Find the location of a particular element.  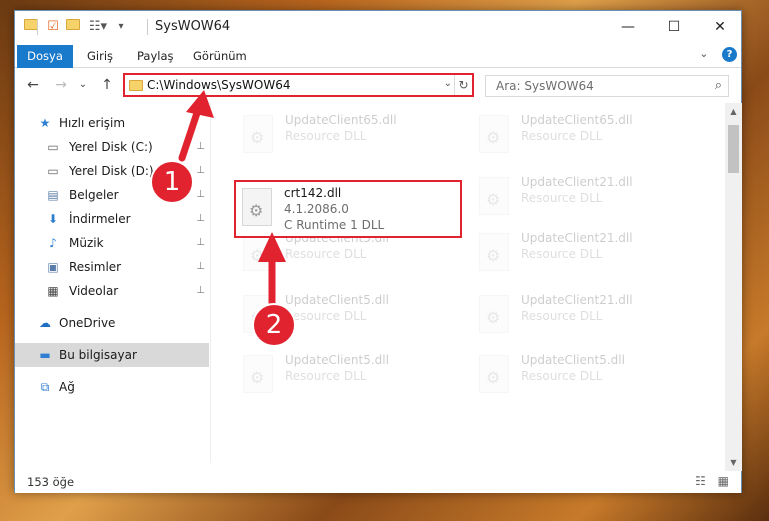

step-2-badge: 2 is located at coordinates (274, 325).